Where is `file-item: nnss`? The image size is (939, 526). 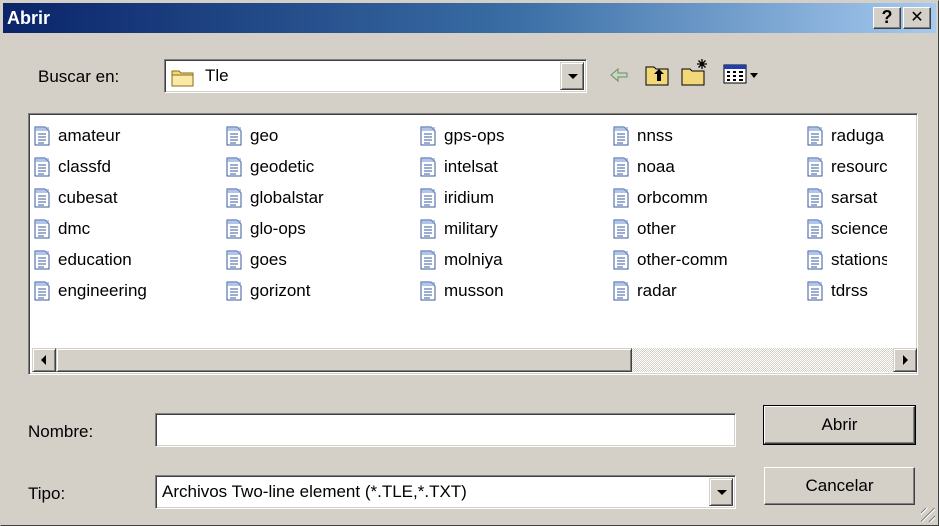
file-item: nnss is located at coordinates (643, 136).